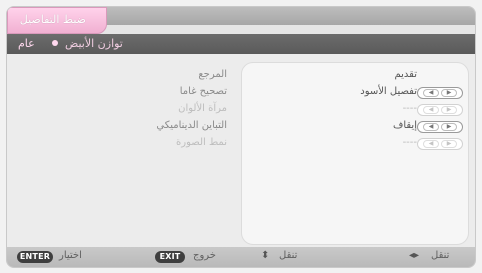 The width and height of the screenshot is (482, 273). Describe the element at coordinates (265, 255) in the screenshot. I see `up-down-icon: ⬍` at that location.